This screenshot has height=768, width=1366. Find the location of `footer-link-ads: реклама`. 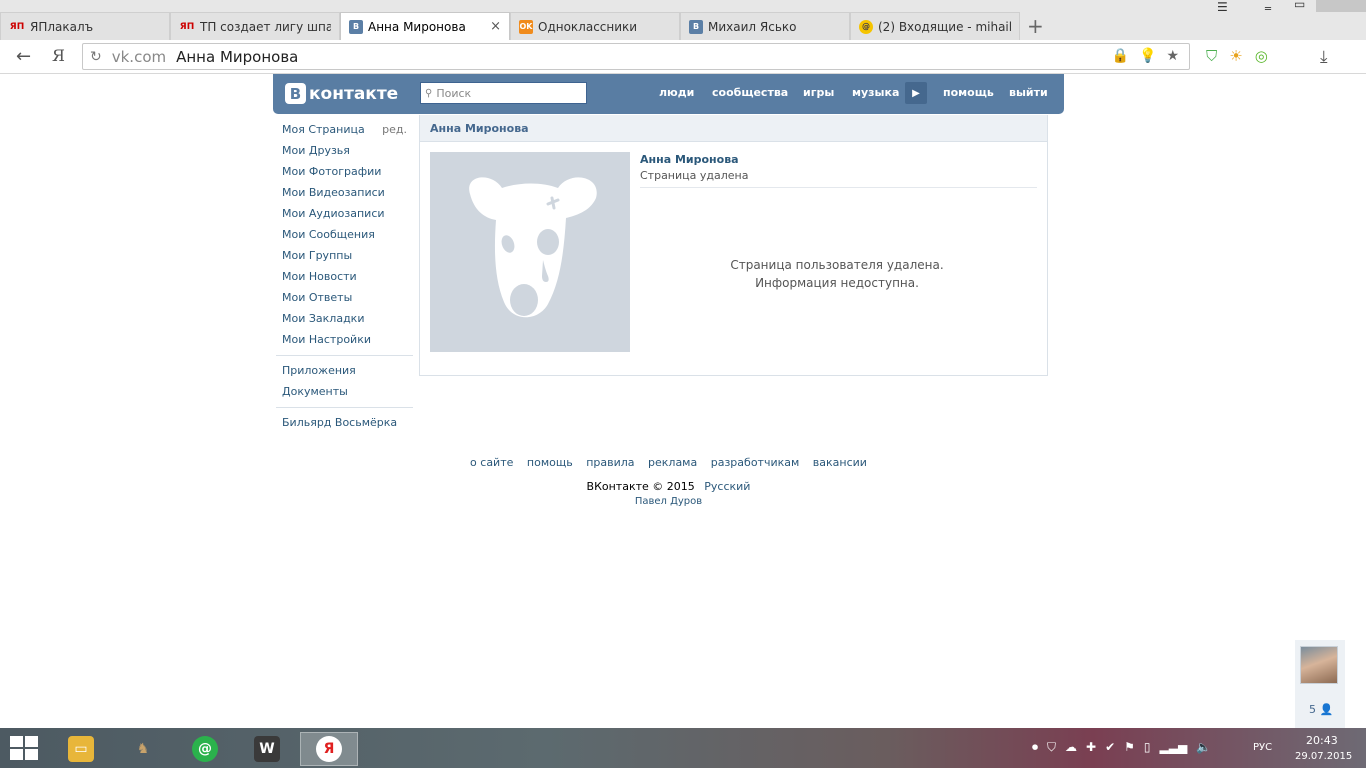

footer-link-ads: реклама is located at coordinates (672, 462).